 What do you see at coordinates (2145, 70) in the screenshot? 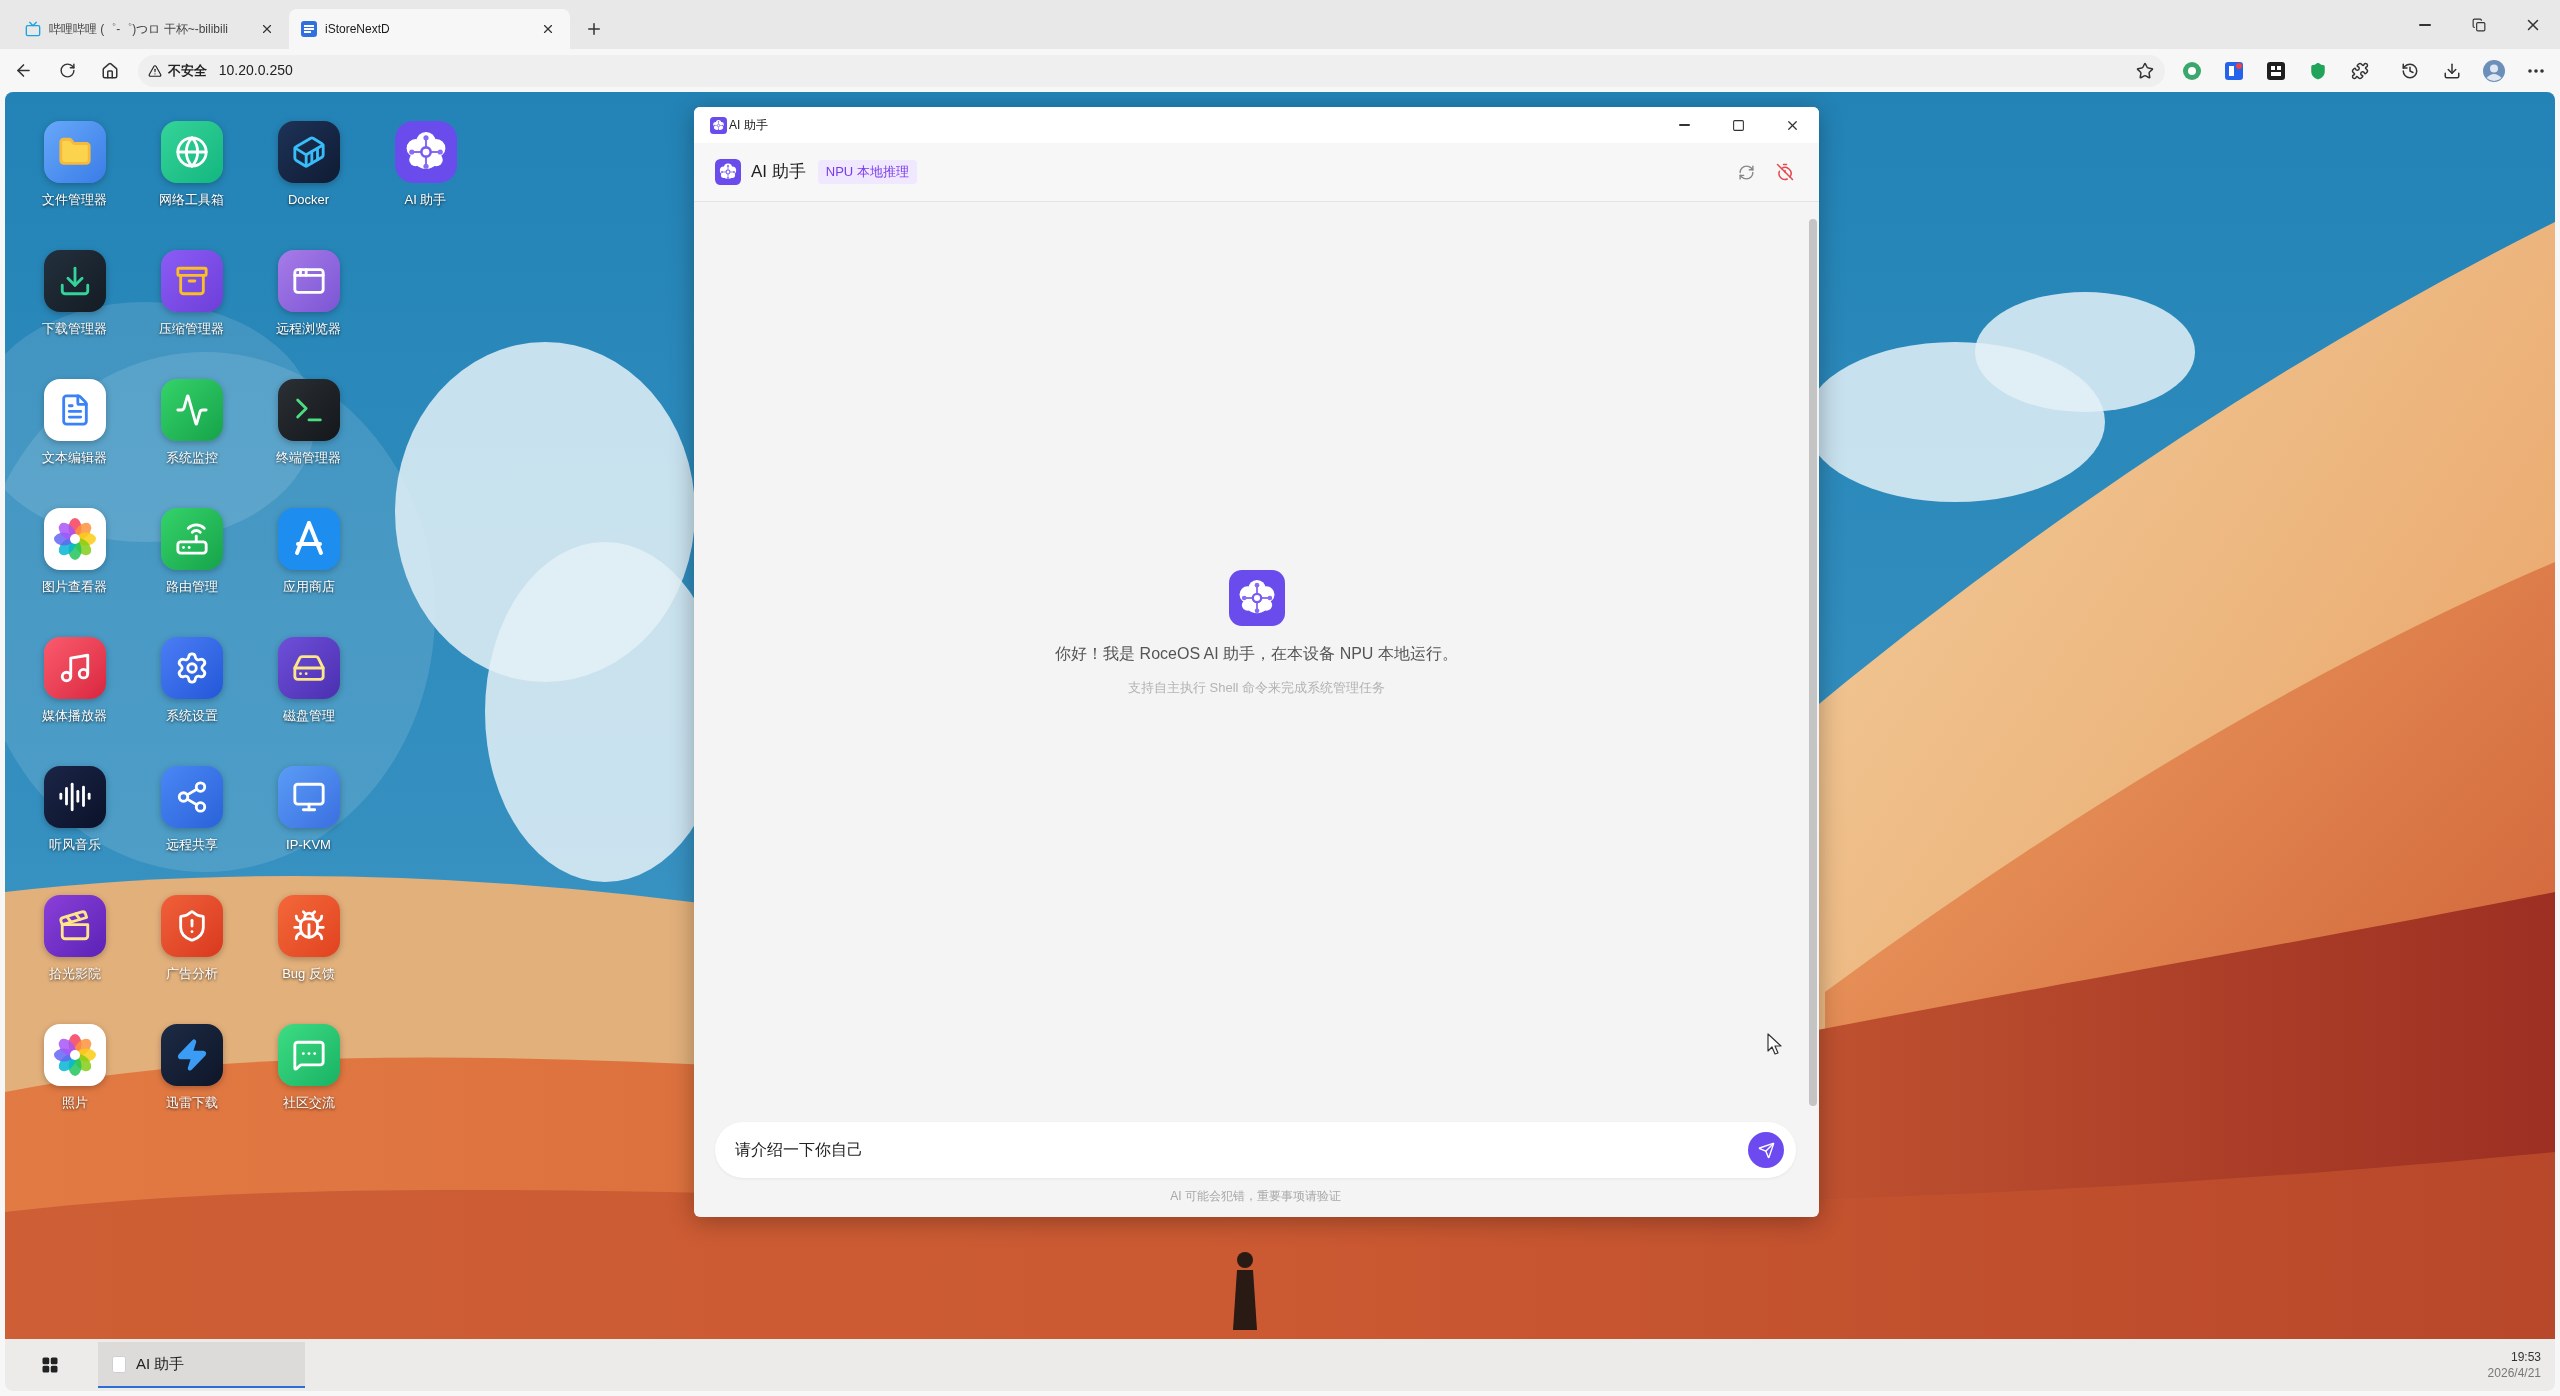
I see `star-icon` at bounding box center [2145, 70].